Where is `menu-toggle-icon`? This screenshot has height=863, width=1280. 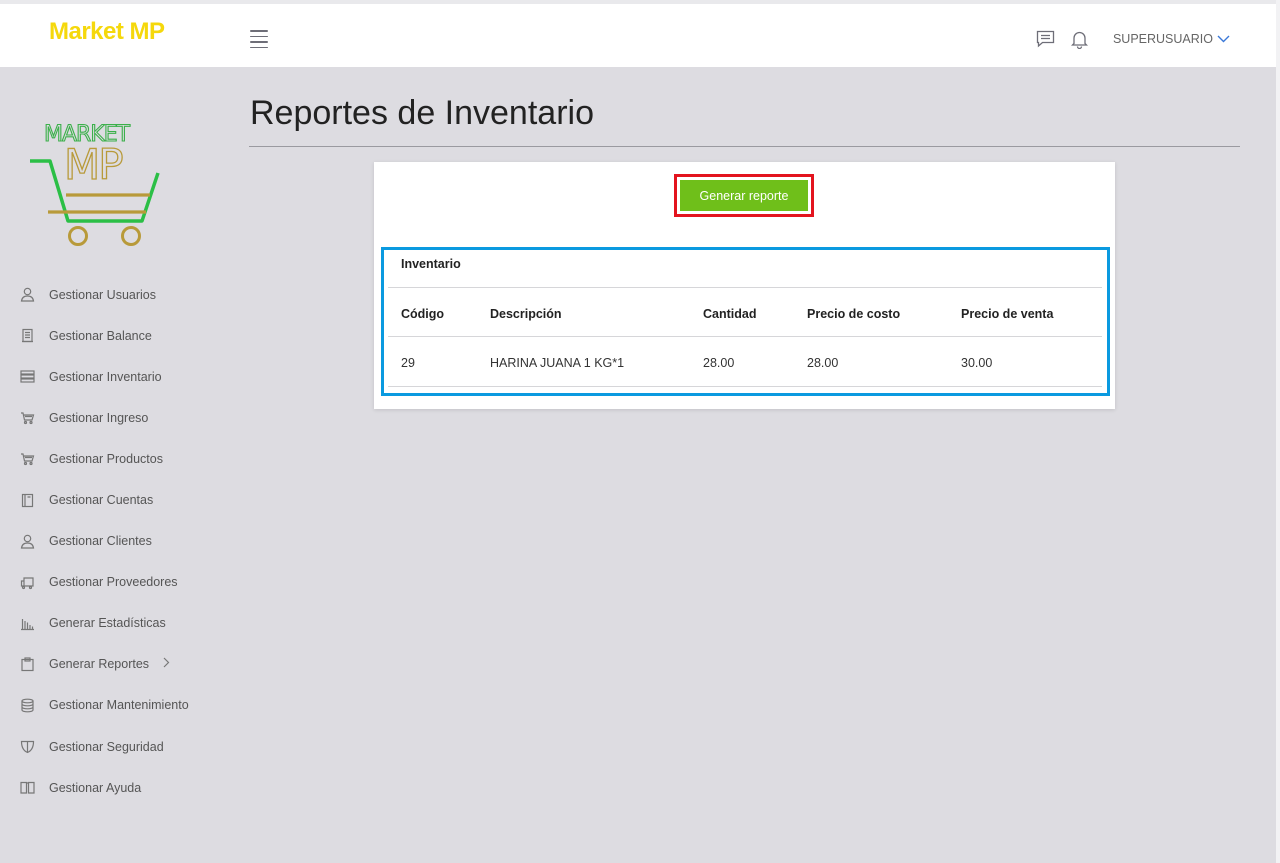
menu-toggle-icon is located at coordinates (259, 39).